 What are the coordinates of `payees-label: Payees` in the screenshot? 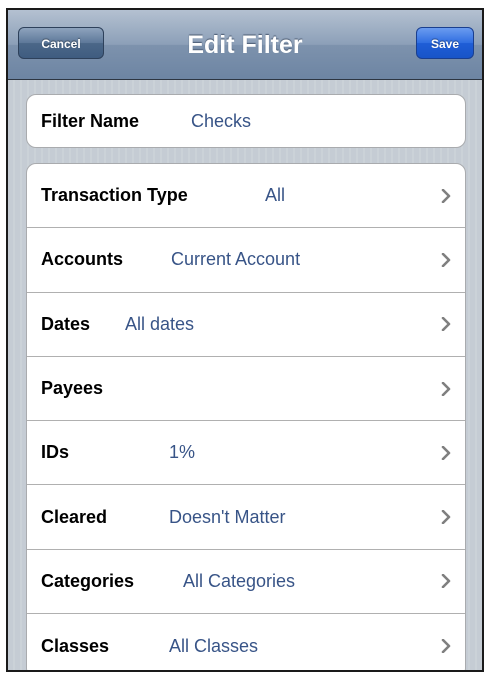 It's located at (72, 388).